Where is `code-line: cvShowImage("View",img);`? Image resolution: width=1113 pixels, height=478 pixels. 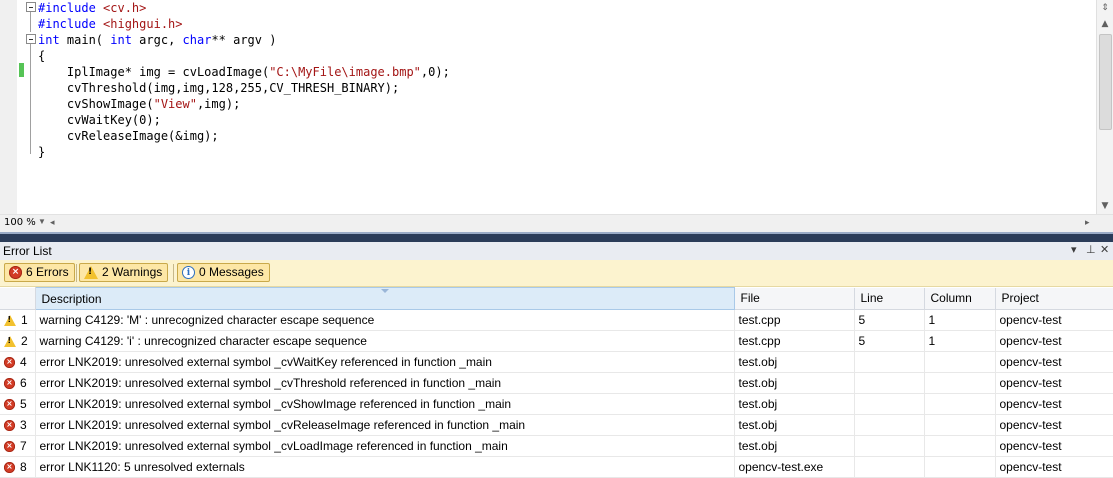
code-line: cvShowImage("View",img); is located at coordinates (244, 104).